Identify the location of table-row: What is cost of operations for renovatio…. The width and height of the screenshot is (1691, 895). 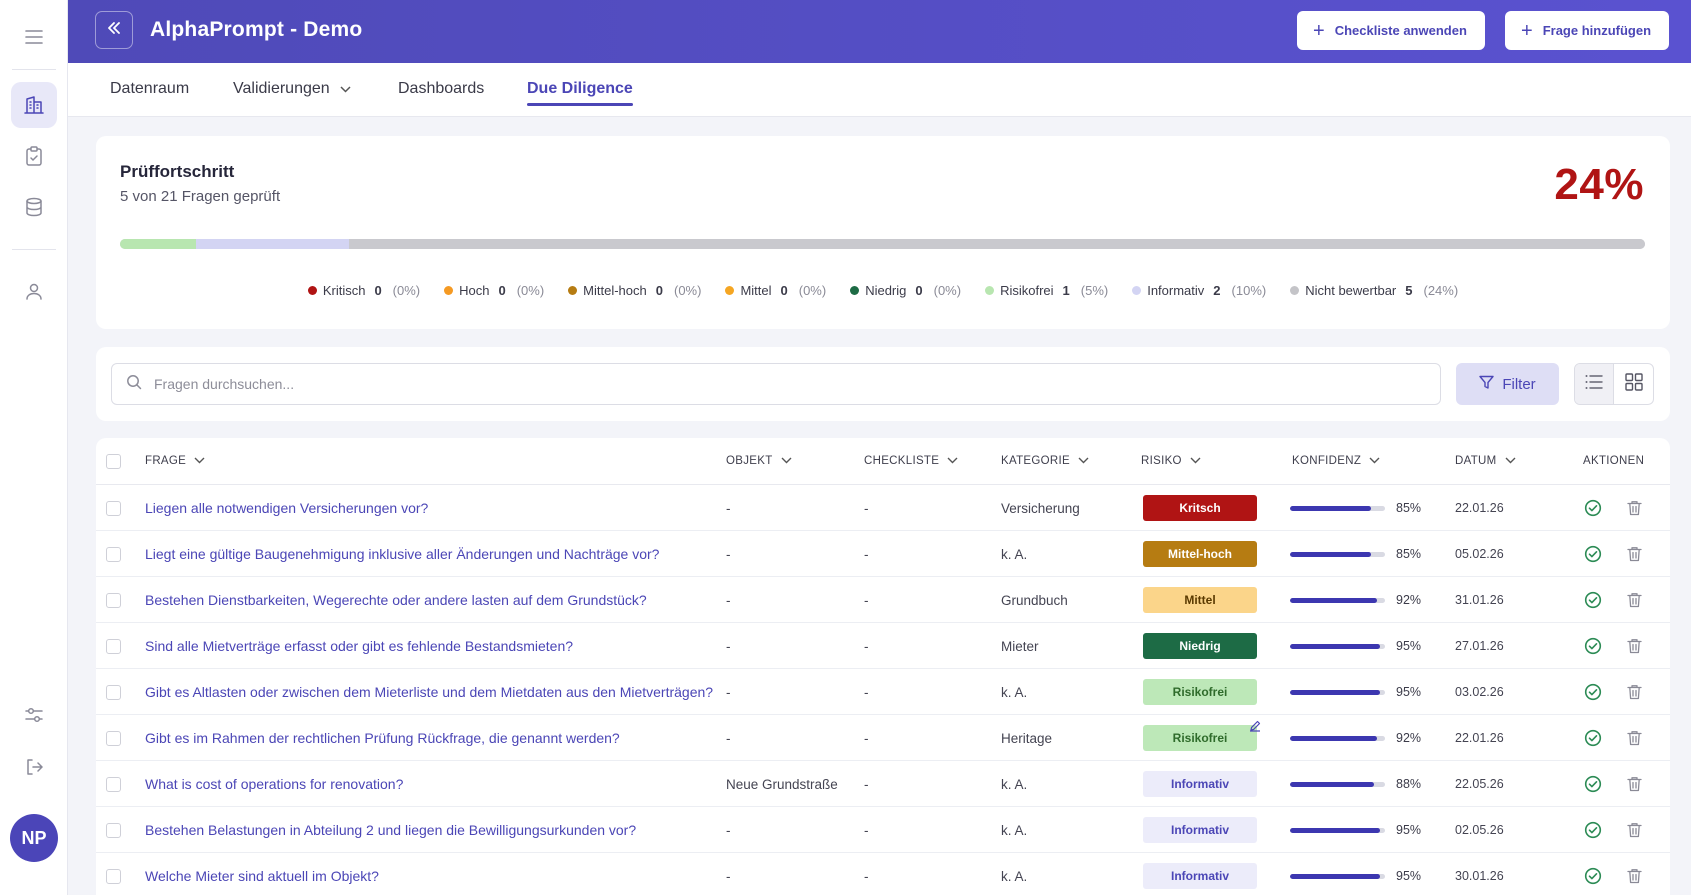
(883, 784).